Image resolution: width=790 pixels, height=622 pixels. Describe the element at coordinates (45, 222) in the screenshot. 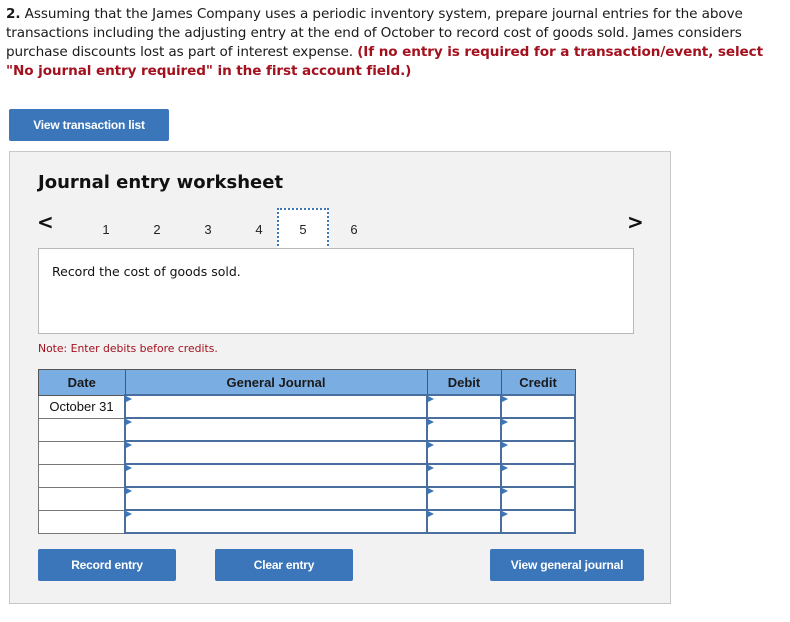

I see `chevron-left-icon: <` at that location.